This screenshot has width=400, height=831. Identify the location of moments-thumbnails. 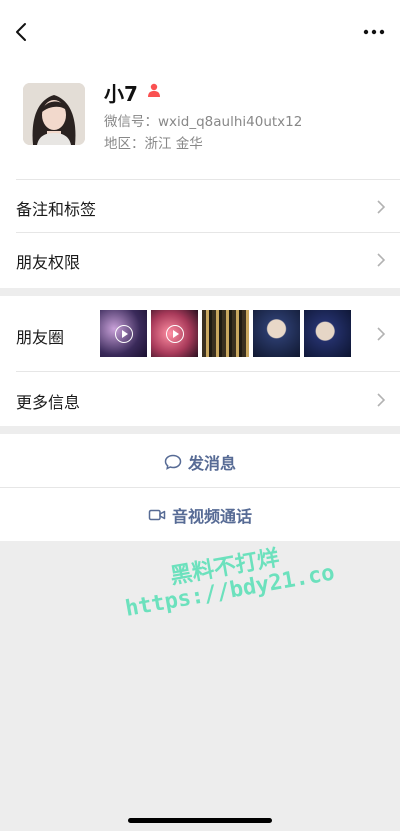
(225, 333).